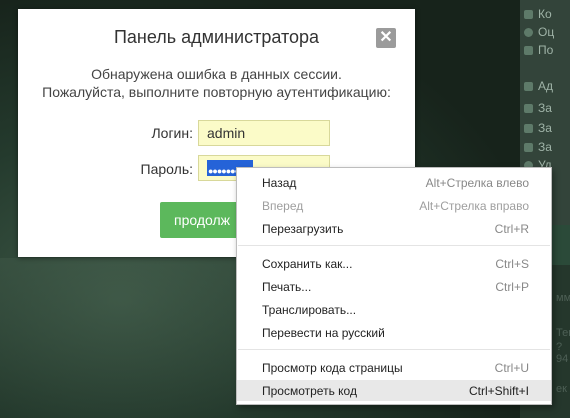 The width and height of the screenshot is (570, 418). What do you see at coordinates (563, 333) in the screenshot?
I see `background-text-fragment: Тек` at bounding box center [563, 333].